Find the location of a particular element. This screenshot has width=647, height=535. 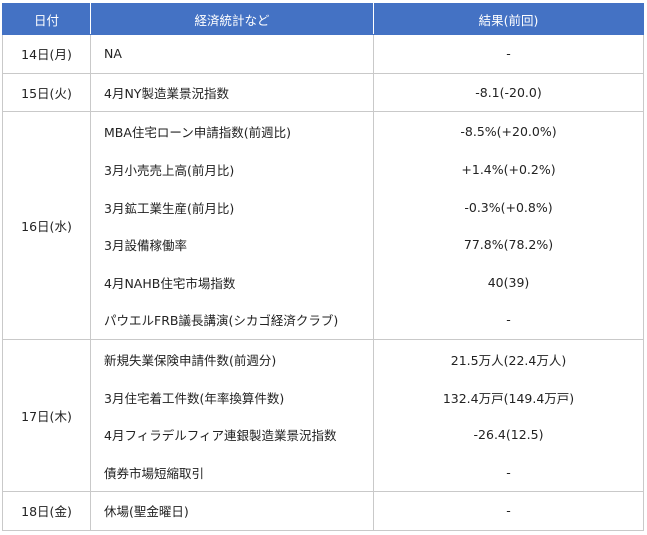

date-cell: 18日(金) is located at coordinates (46, 511).